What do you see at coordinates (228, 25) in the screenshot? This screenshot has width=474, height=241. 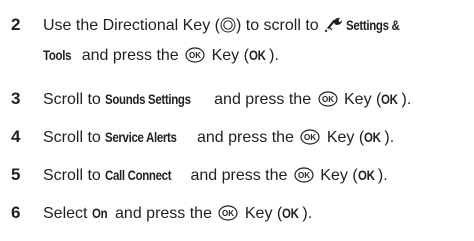 I see `directional-key-icon` at bounding box center [228, 25].